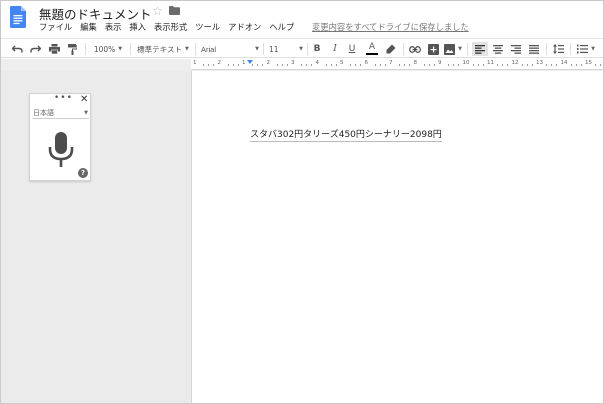  What do you see at coordinates (209, 49) in the screenshot?
I see `font-value: Arial` at bounding box center [209, 49].